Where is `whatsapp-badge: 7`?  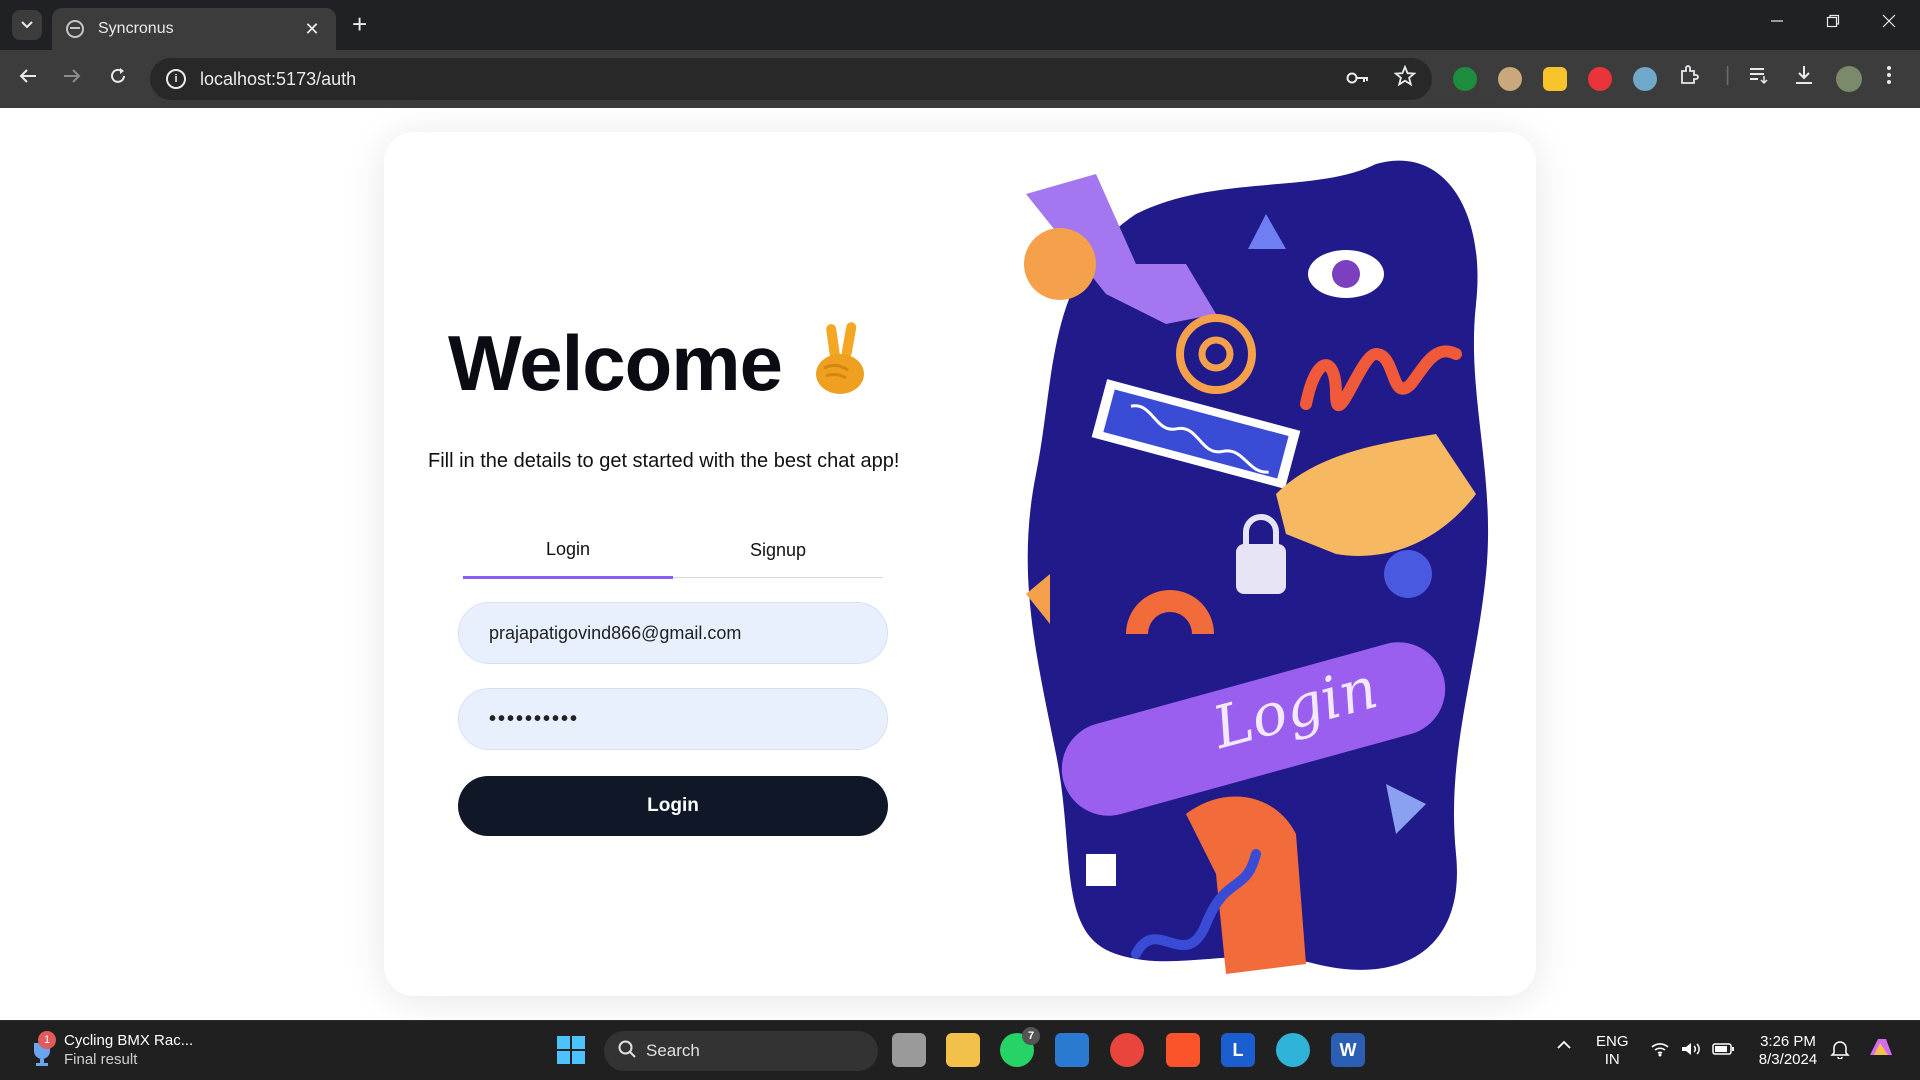 whatsapp-badge: 7 is located at coordinates (1031, 1036).